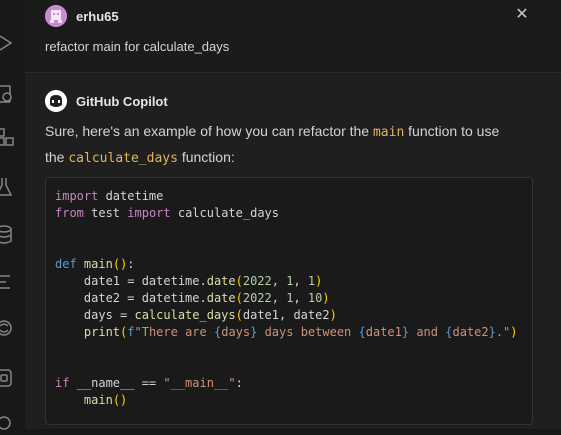  Describe the element at coordinates (97, 16) in the screenshot. I see `user-name: erhu65` at that location.